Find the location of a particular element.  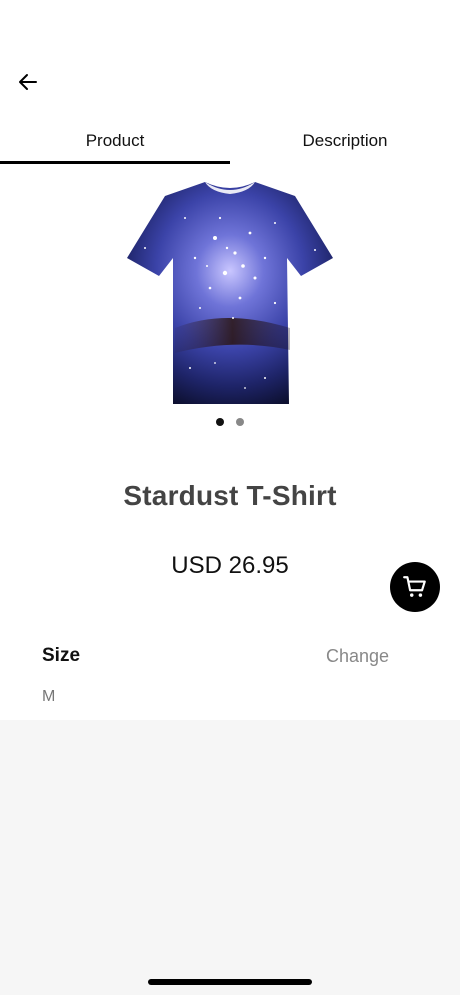

product-title: Stardust T-Shirt is located at coordinates (230, 495).